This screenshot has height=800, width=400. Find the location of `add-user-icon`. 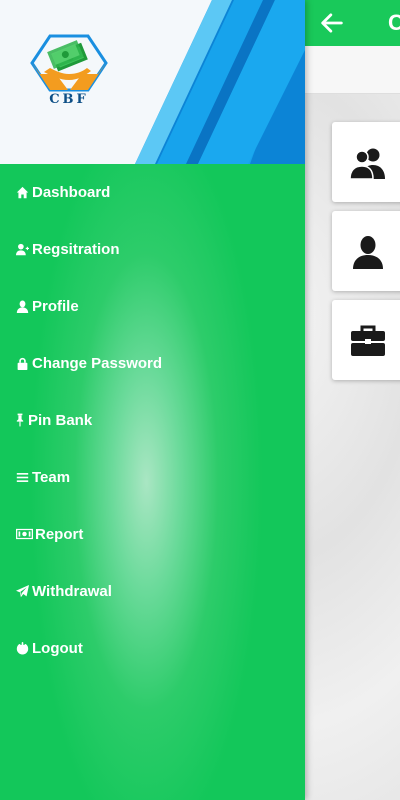

add-user-icon is located at coordinates (22, 249).